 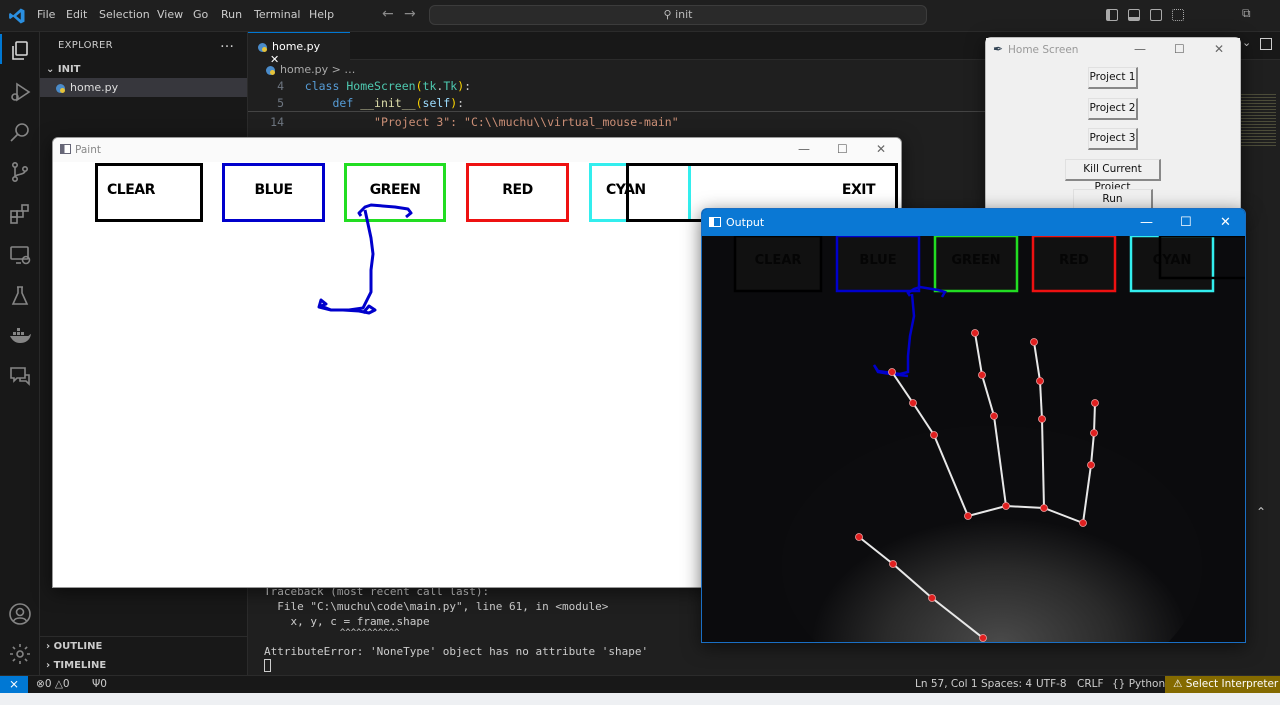 What do you see at coordinates (973, 222) in the screenshot?
I see `window-title: Output` at bounding box center [973, 222].